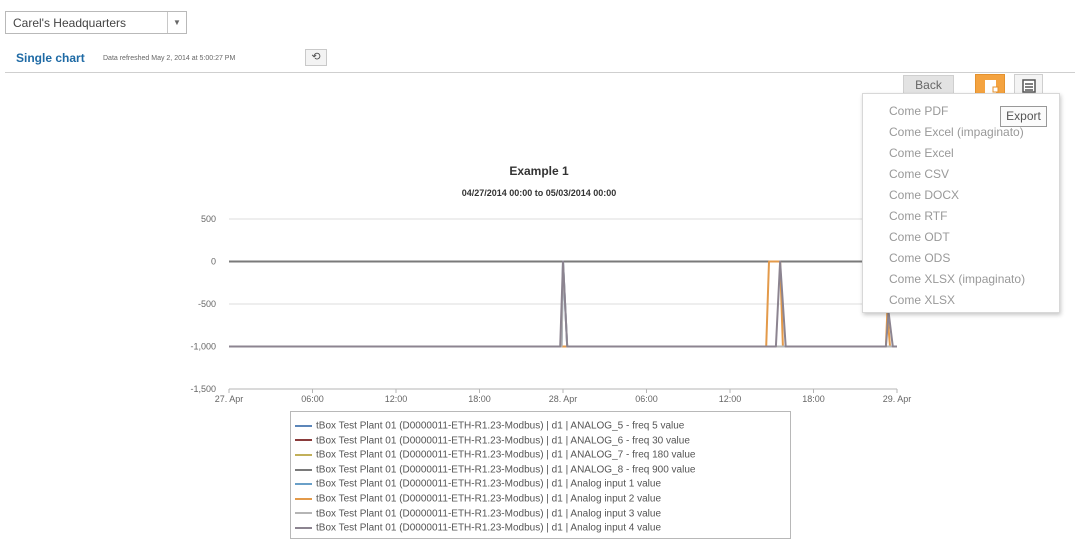 The width and height of the screenshot is (1079, 540). I want to click on export-menu-item: Come XLSX, so click(922, 300).